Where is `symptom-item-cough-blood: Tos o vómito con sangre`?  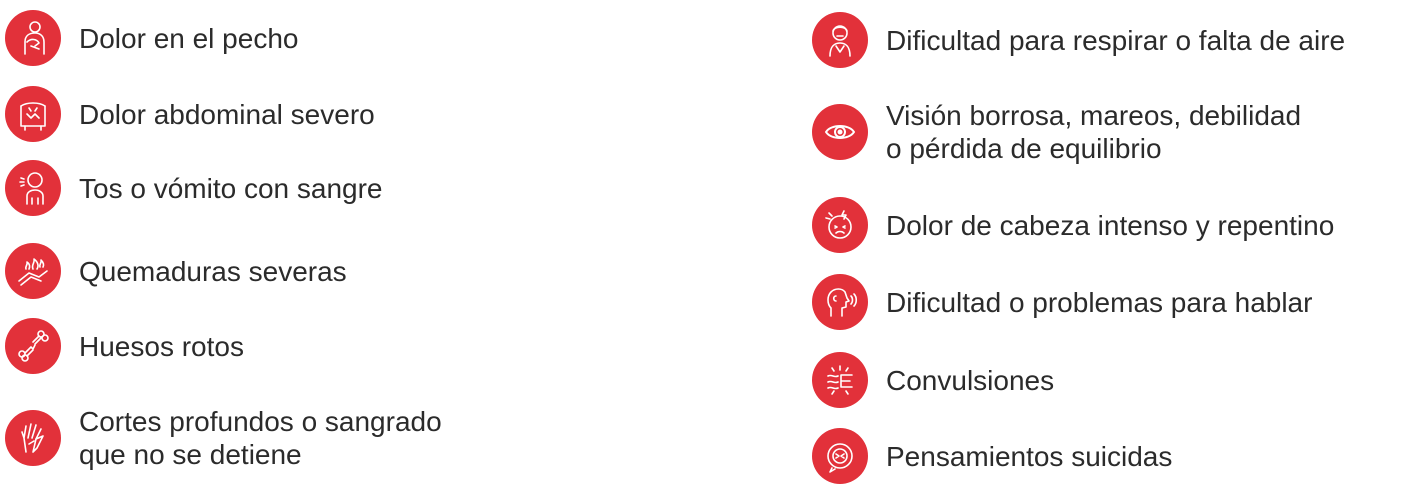
symptom-item-cough-blood: Tos o vómito con sangre is located at coordinates (191, 188).